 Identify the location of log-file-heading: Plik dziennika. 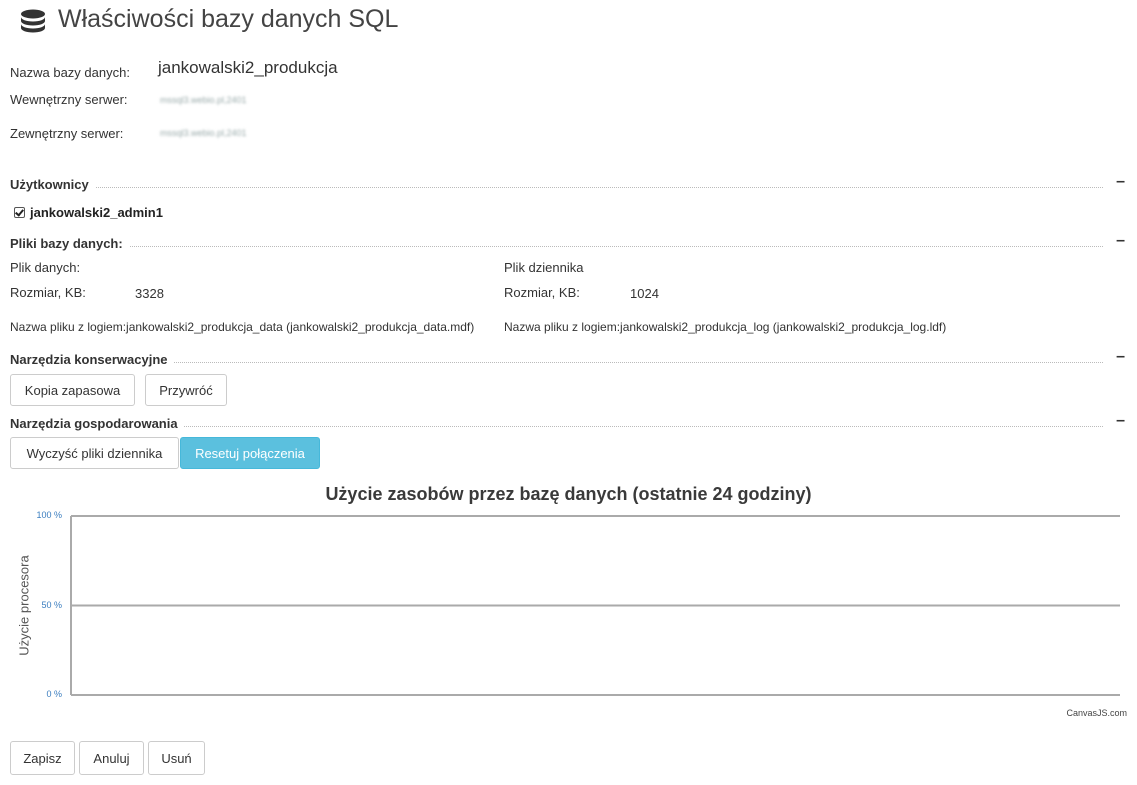
(544, 267).